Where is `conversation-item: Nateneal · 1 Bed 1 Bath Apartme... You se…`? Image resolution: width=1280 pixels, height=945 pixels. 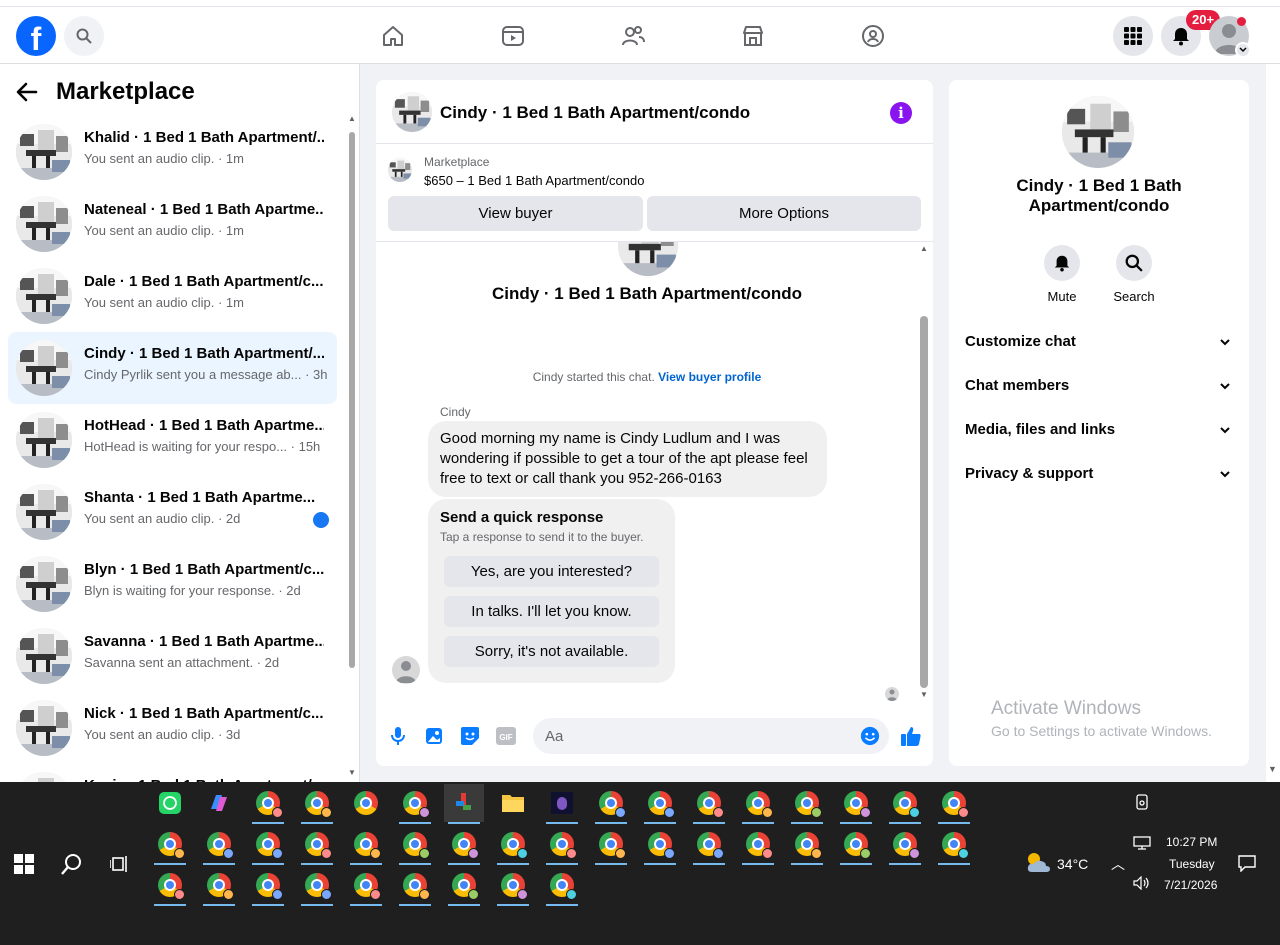
conversation-item: Nateneal · 1 Bed 1 Bath Apartme... You se… is located at coordinates (172, 224).